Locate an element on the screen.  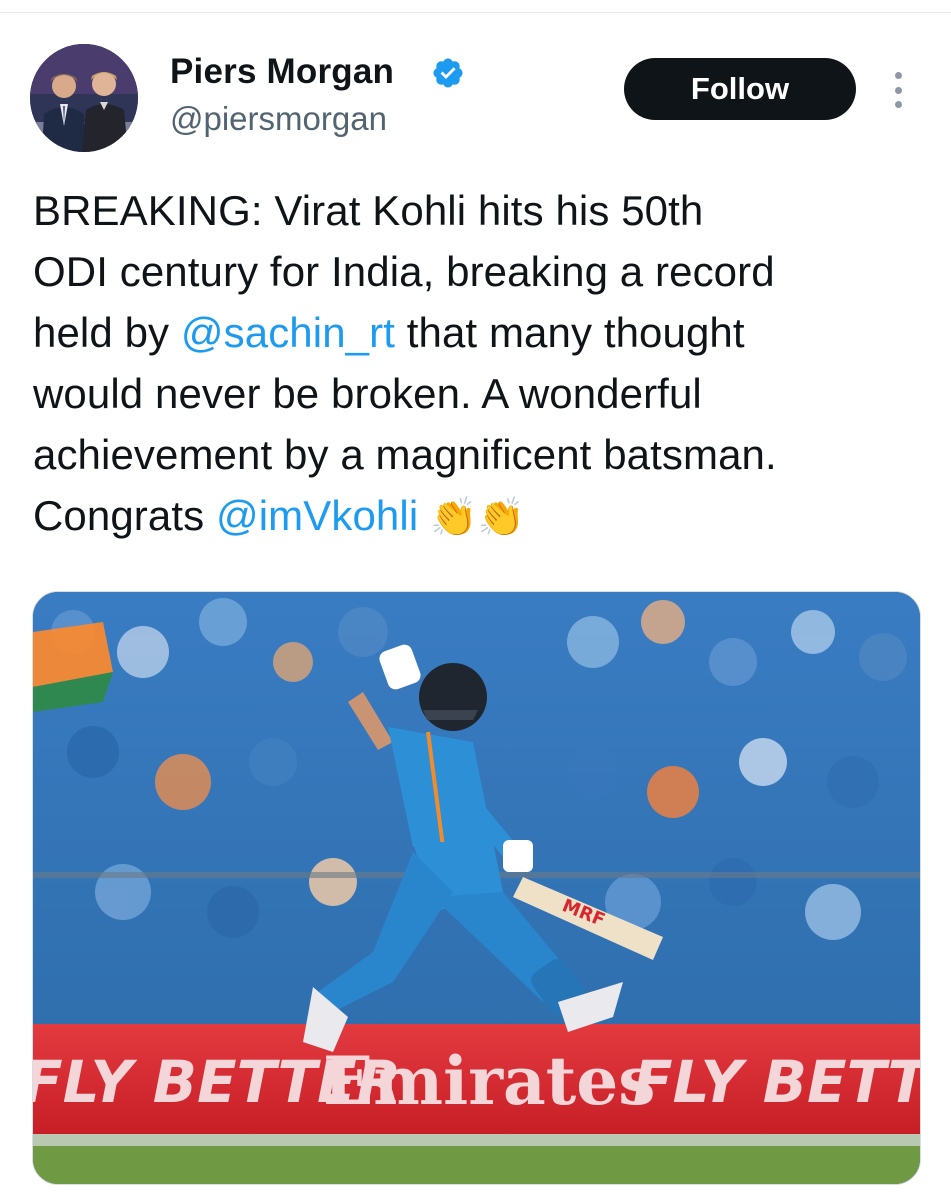
tweet-text-line: achievement by a magnificent batsman. is located at coordinates (405, 454).